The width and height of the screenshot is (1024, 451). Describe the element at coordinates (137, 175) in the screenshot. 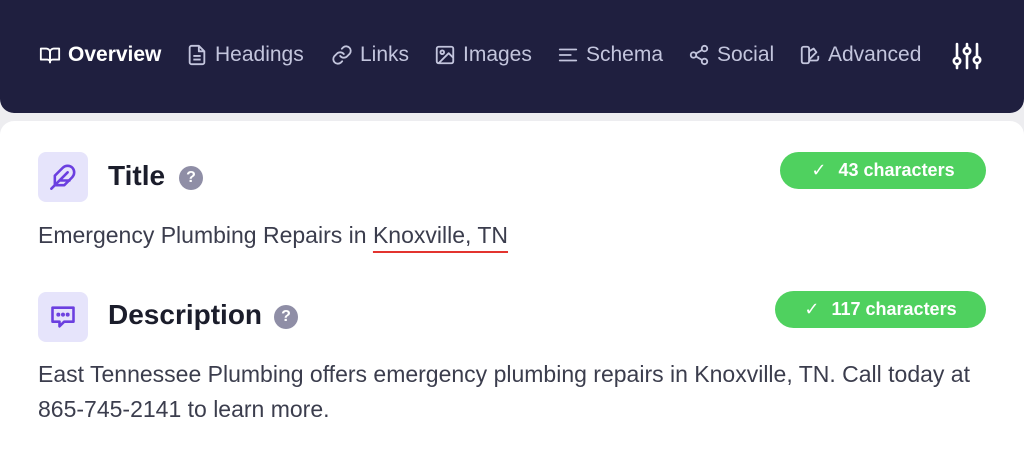

I see `title-heading: Title` at that location.